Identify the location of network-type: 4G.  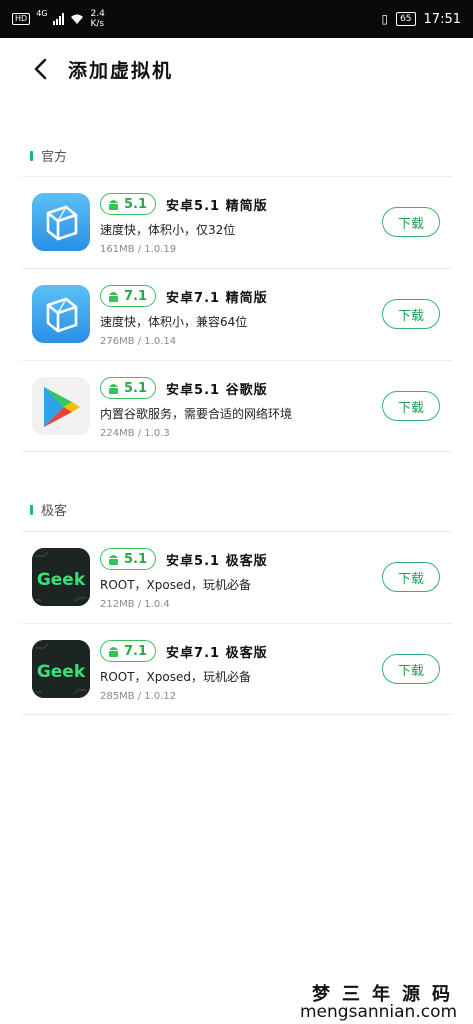
(42, 13).